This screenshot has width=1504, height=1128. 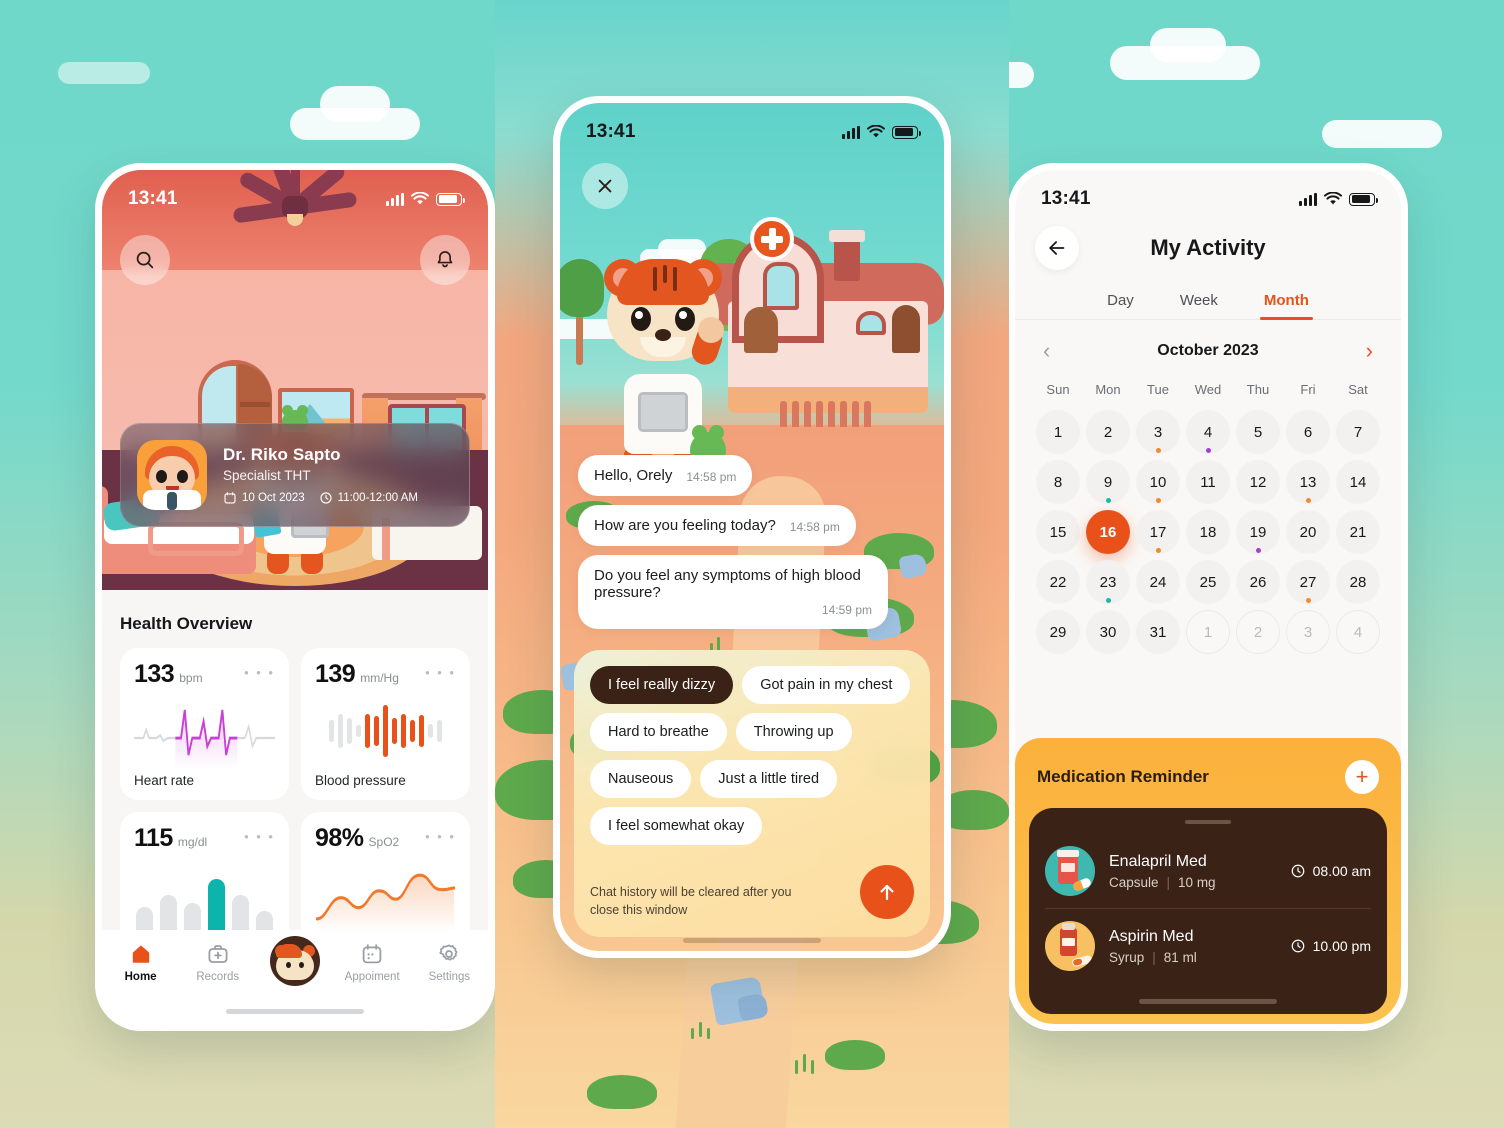 I want to click on chip-option: Nauseous, so click(x=641, y=779).